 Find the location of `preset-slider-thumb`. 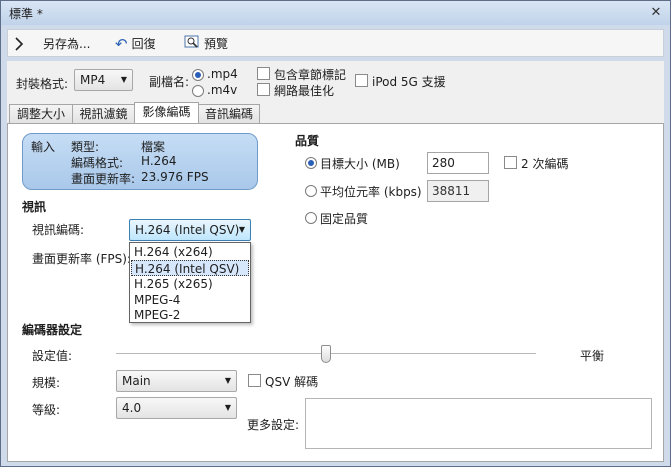

preset-slider-thumb is located at coordinates (326, 354).